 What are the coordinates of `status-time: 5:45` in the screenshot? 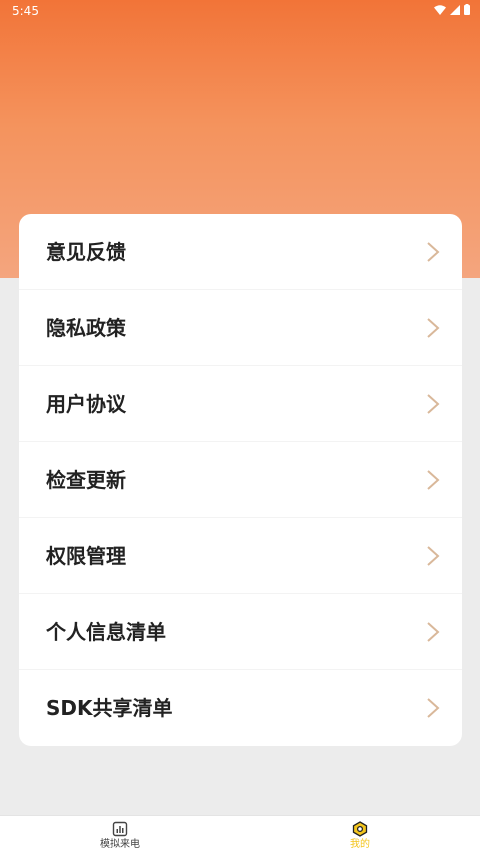 It's located at (25, 11).